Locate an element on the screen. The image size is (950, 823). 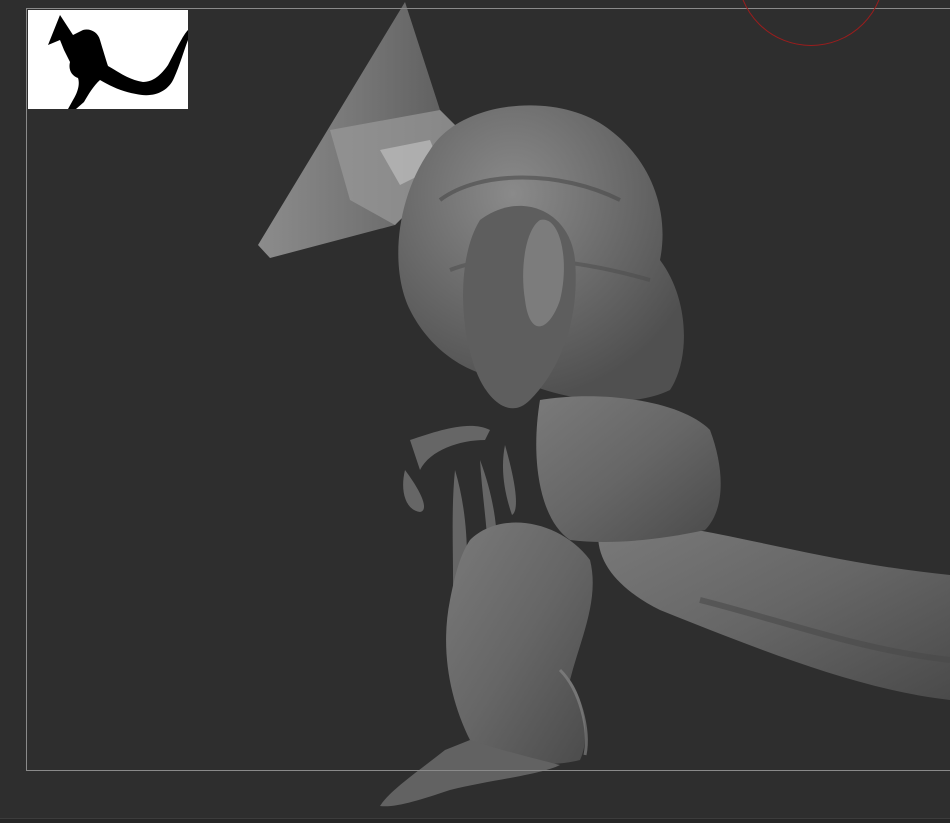
silhouette-preview-icon is located at coordinates (118, 62).